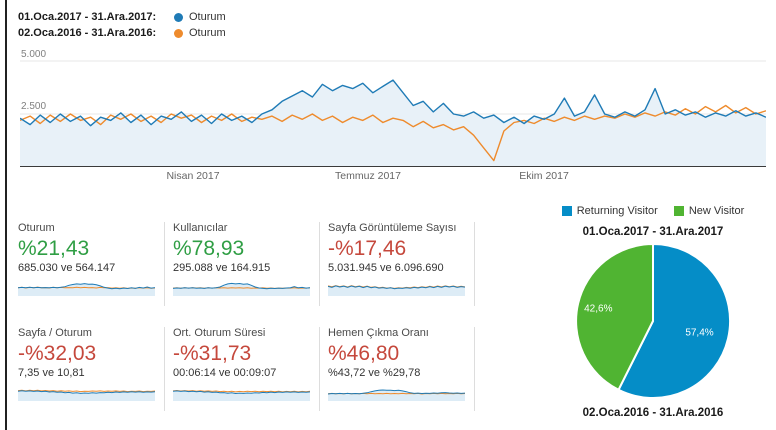 This screenshot has height=430, width=776. I want to click on svg-text: 57,4%, so click(699, 333).